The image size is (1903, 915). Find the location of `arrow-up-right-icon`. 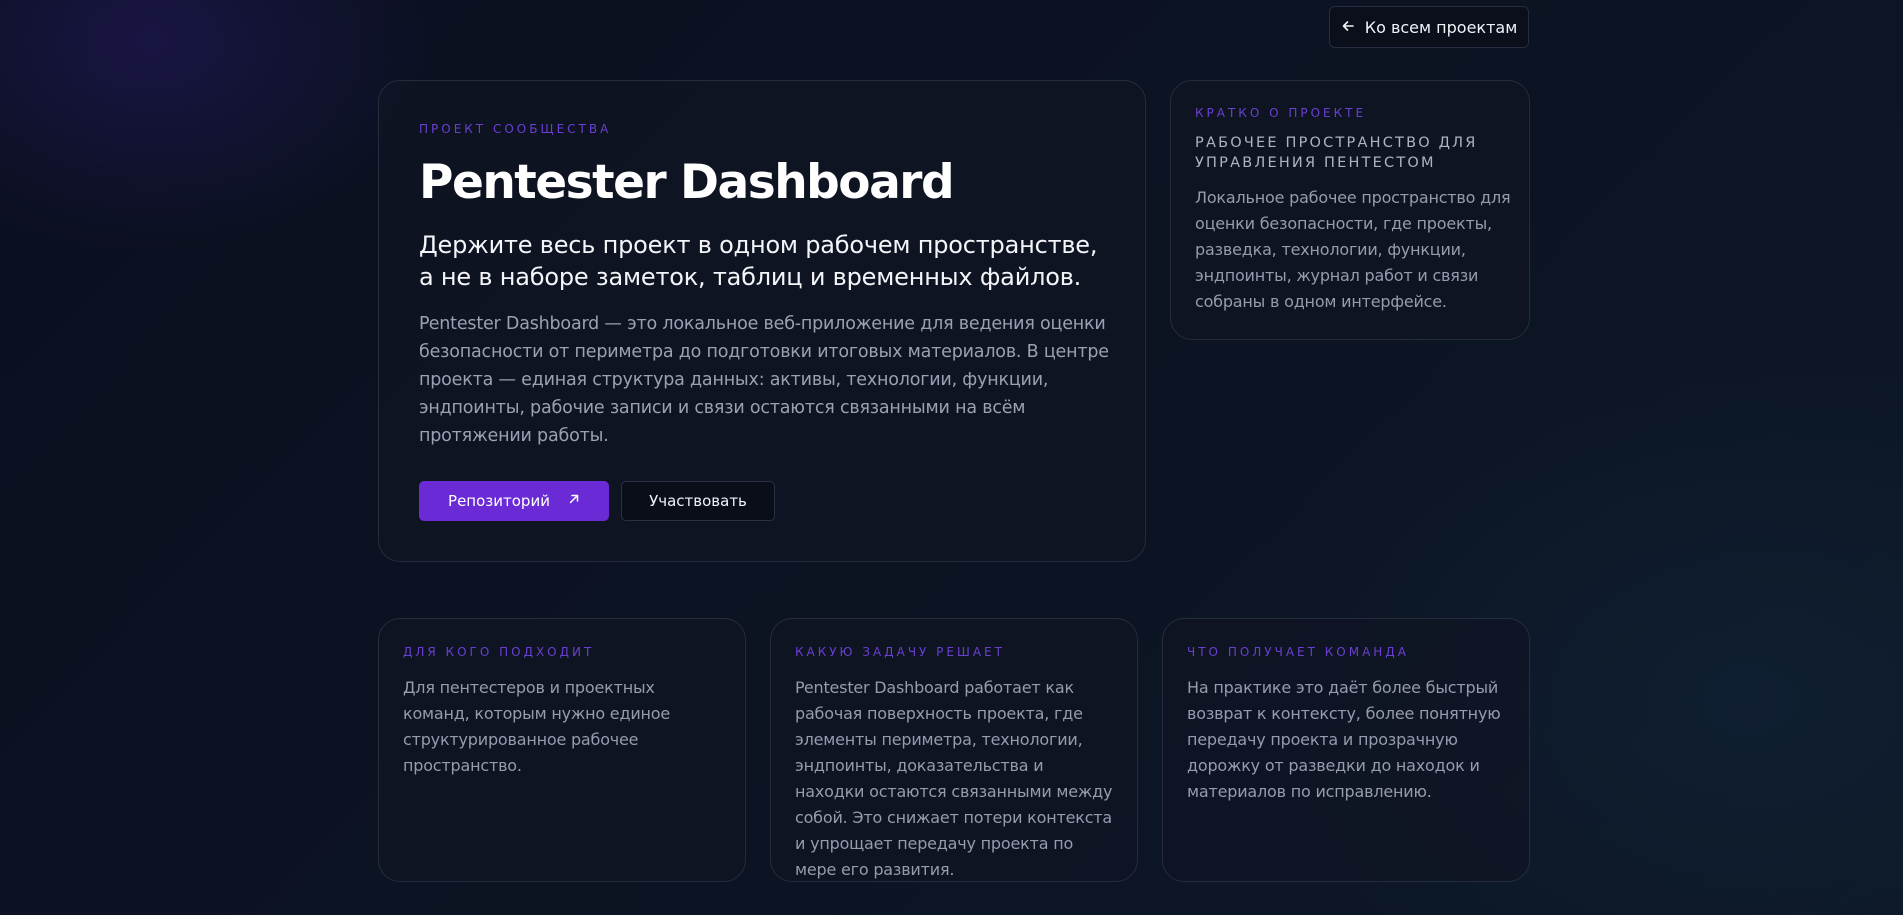

arrow-up-right-icon is located at coordinates (574, 501).